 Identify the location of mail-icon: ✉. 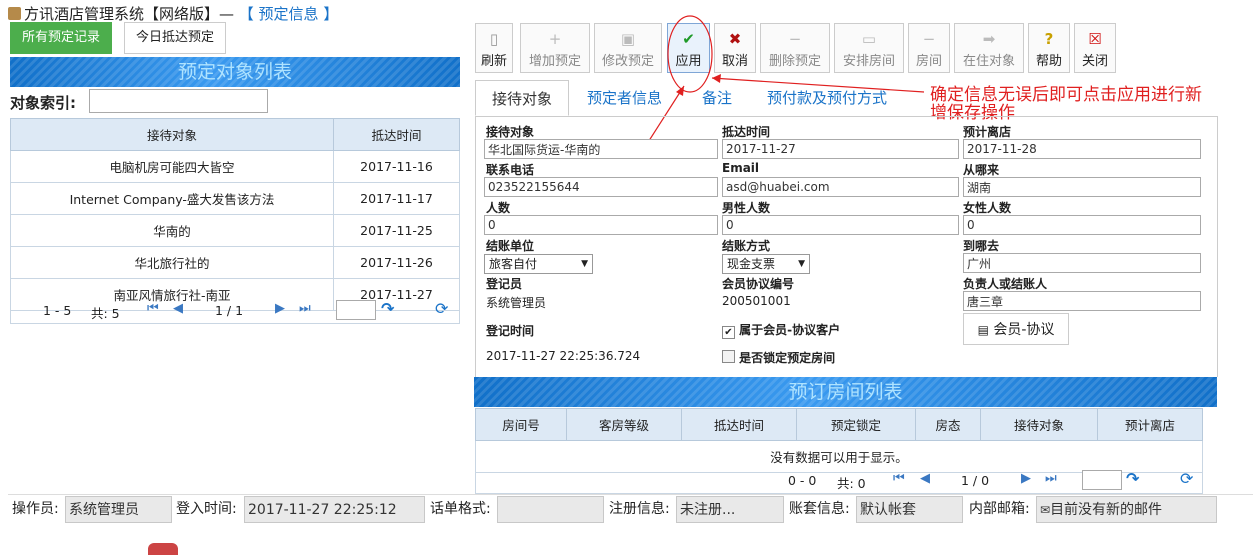
(1045, 510).